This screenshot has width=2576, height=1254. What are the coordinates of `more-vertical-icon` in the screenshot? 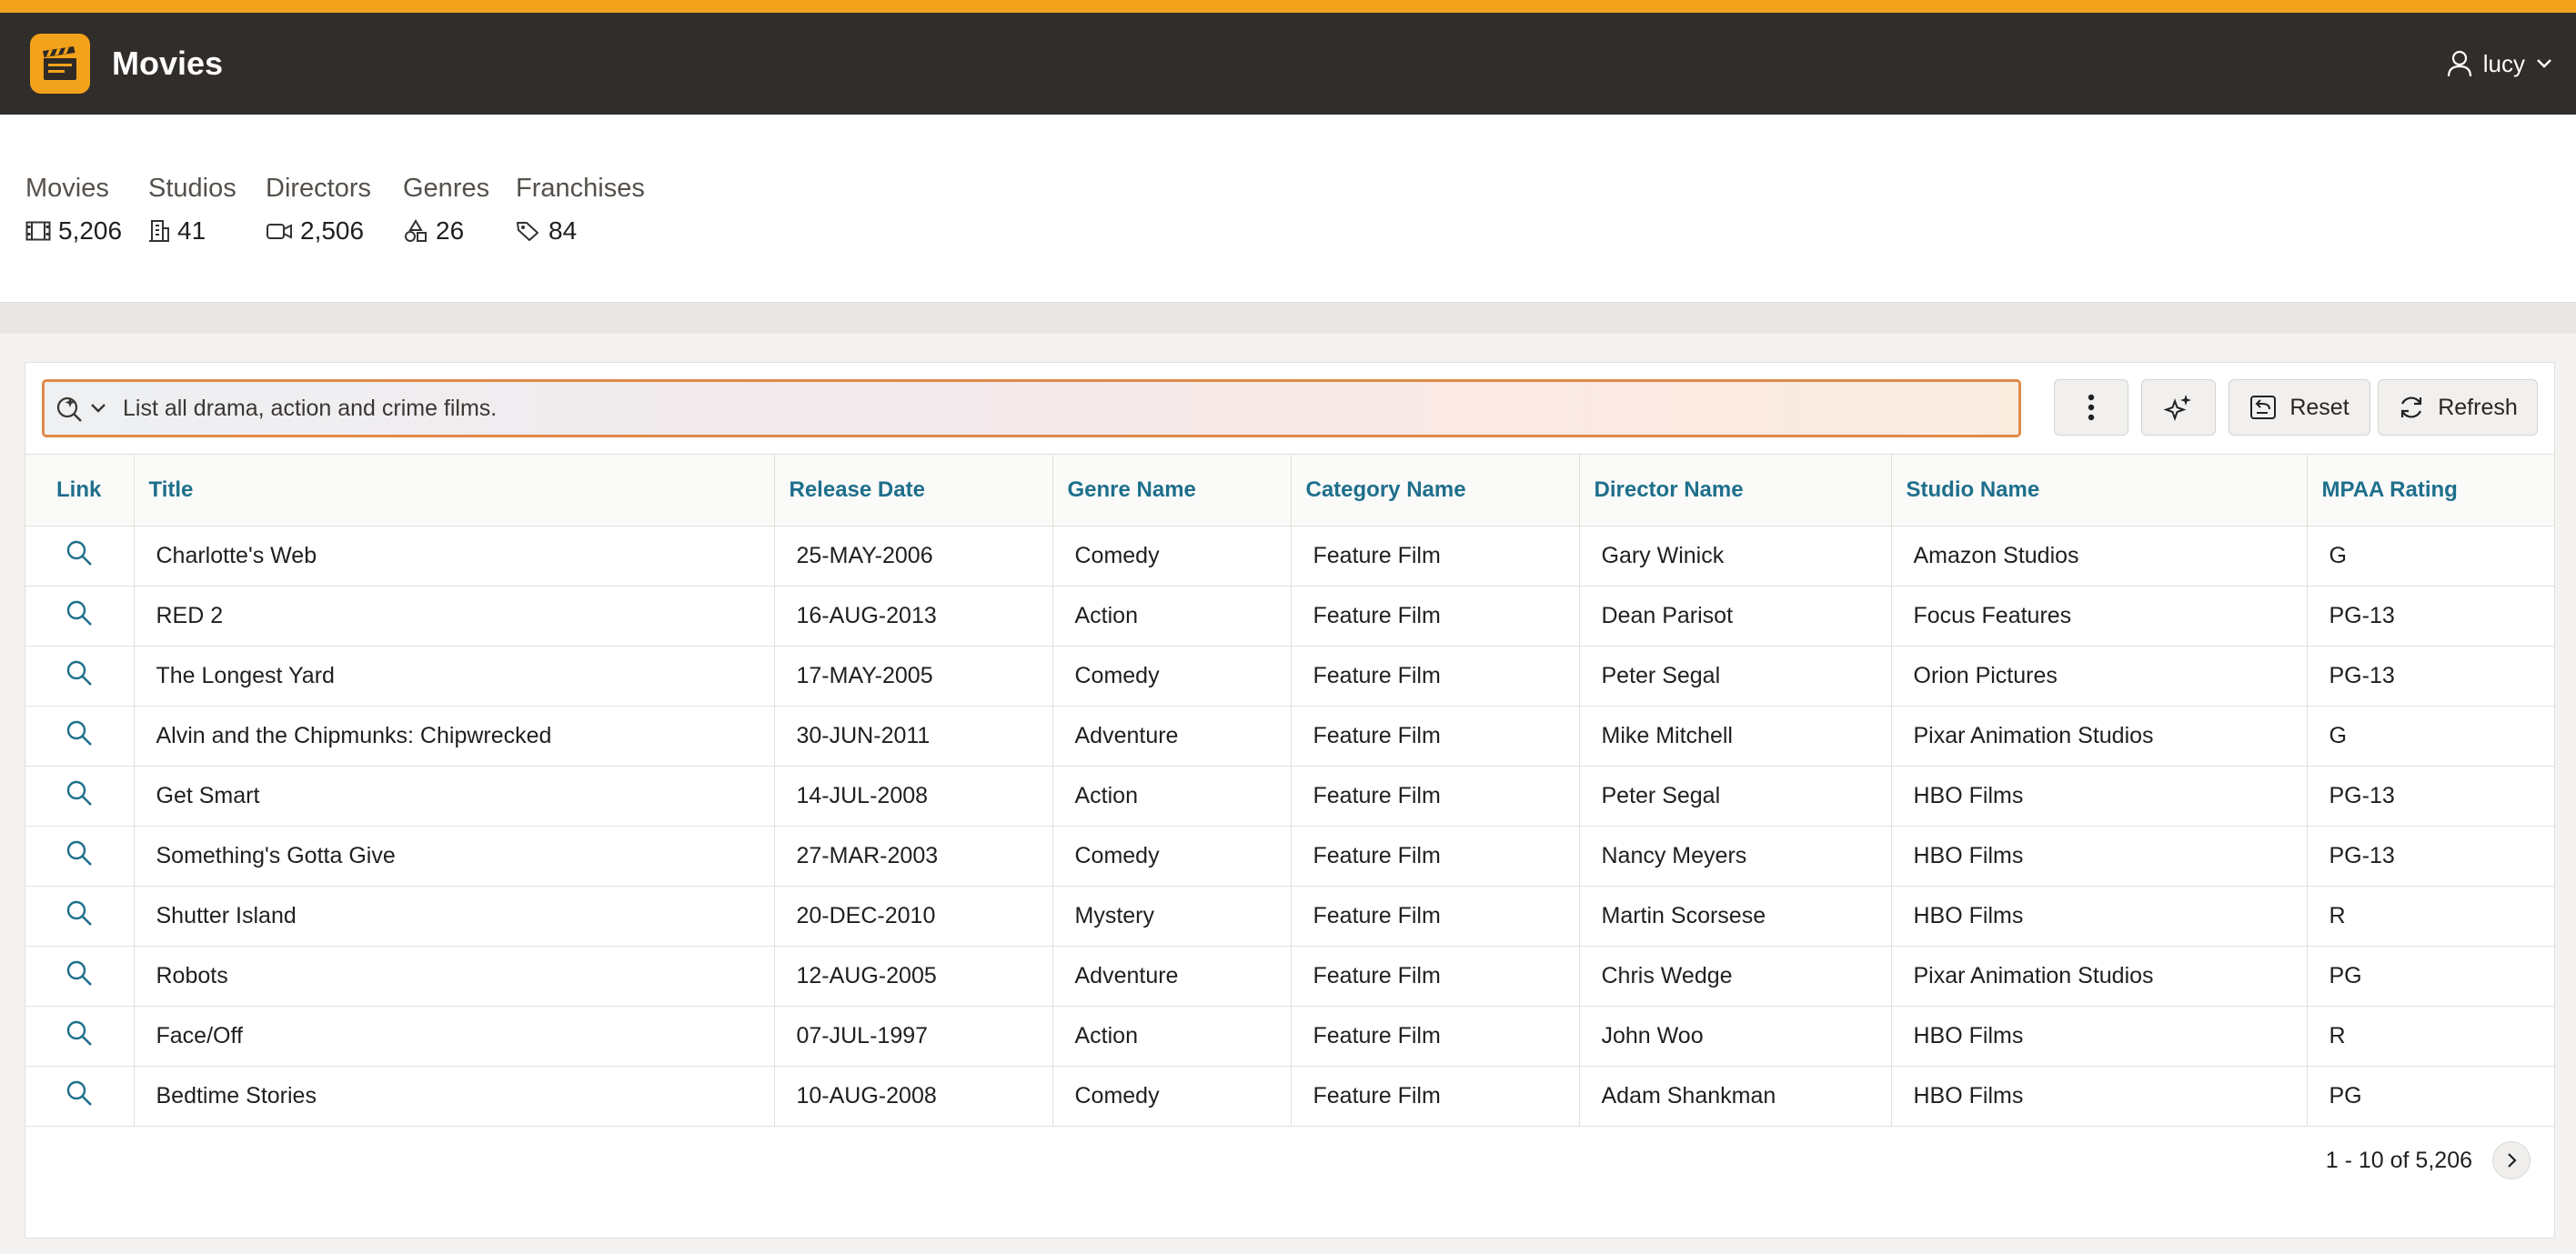 It's located at (2091, 407).